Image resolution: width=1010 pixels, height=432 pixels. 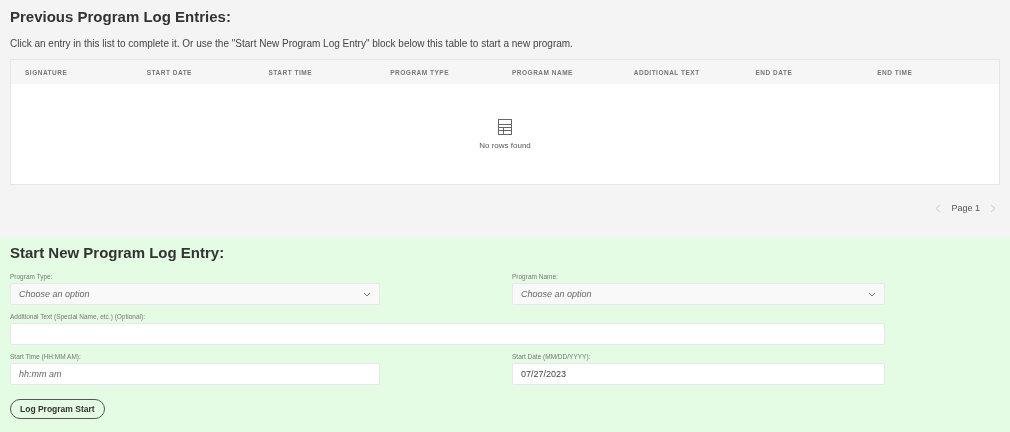 I want to click on input-field, so click(x=447, y=334).